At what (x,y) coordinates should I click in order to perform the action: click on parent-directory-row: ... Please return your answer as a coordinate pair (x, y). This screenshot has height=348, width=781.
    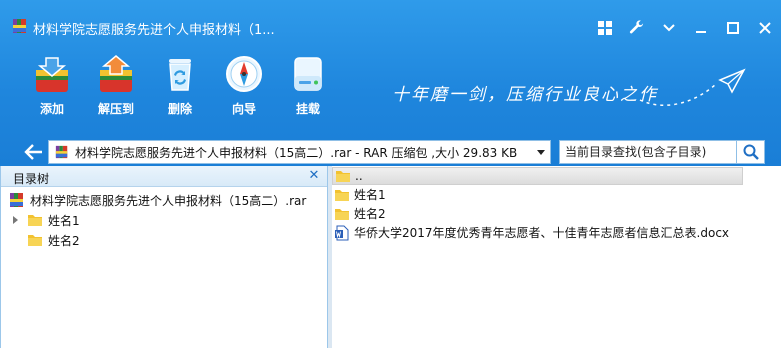
    Looking at the image, I should click on (537, 176).